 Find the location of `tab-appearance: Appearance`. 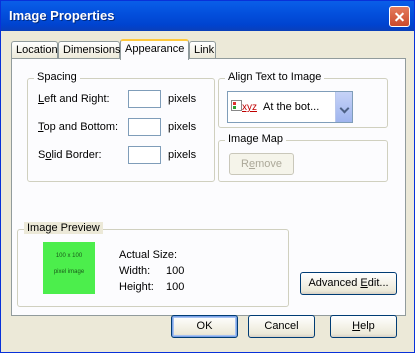

tab-appearance: Appearance is located at coordinates (154, 49).